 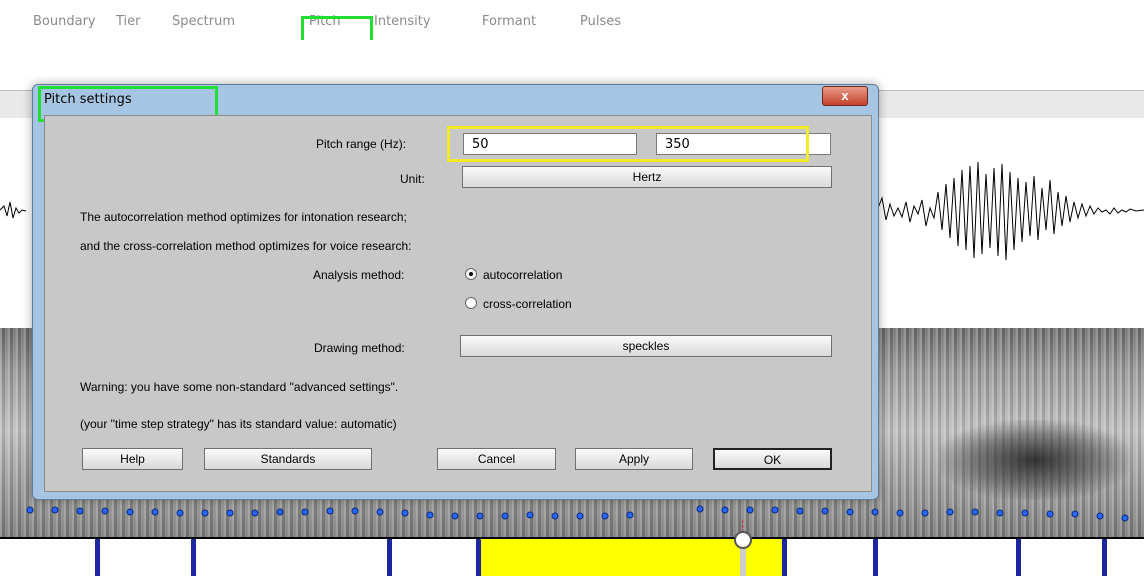 I want to click on autocorrelation-option: autocorrelation, so click(x=522, y=275).